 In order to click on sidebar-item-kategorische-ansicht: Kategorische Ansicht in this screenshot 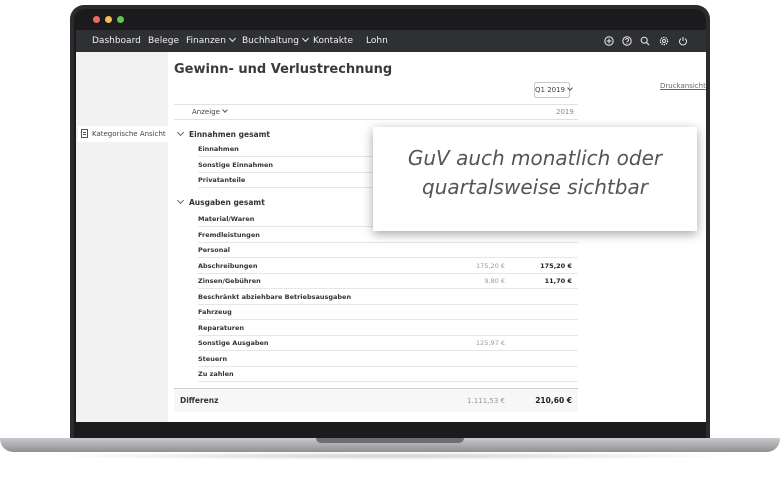, I will do `click(123, 134)`.